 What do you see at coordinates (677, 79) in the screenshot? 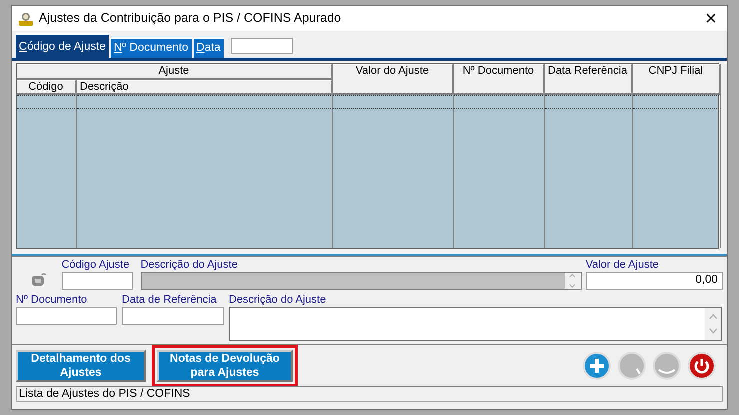
I see `column-header: CNPJ Filial` at bounding box center [677, 79].